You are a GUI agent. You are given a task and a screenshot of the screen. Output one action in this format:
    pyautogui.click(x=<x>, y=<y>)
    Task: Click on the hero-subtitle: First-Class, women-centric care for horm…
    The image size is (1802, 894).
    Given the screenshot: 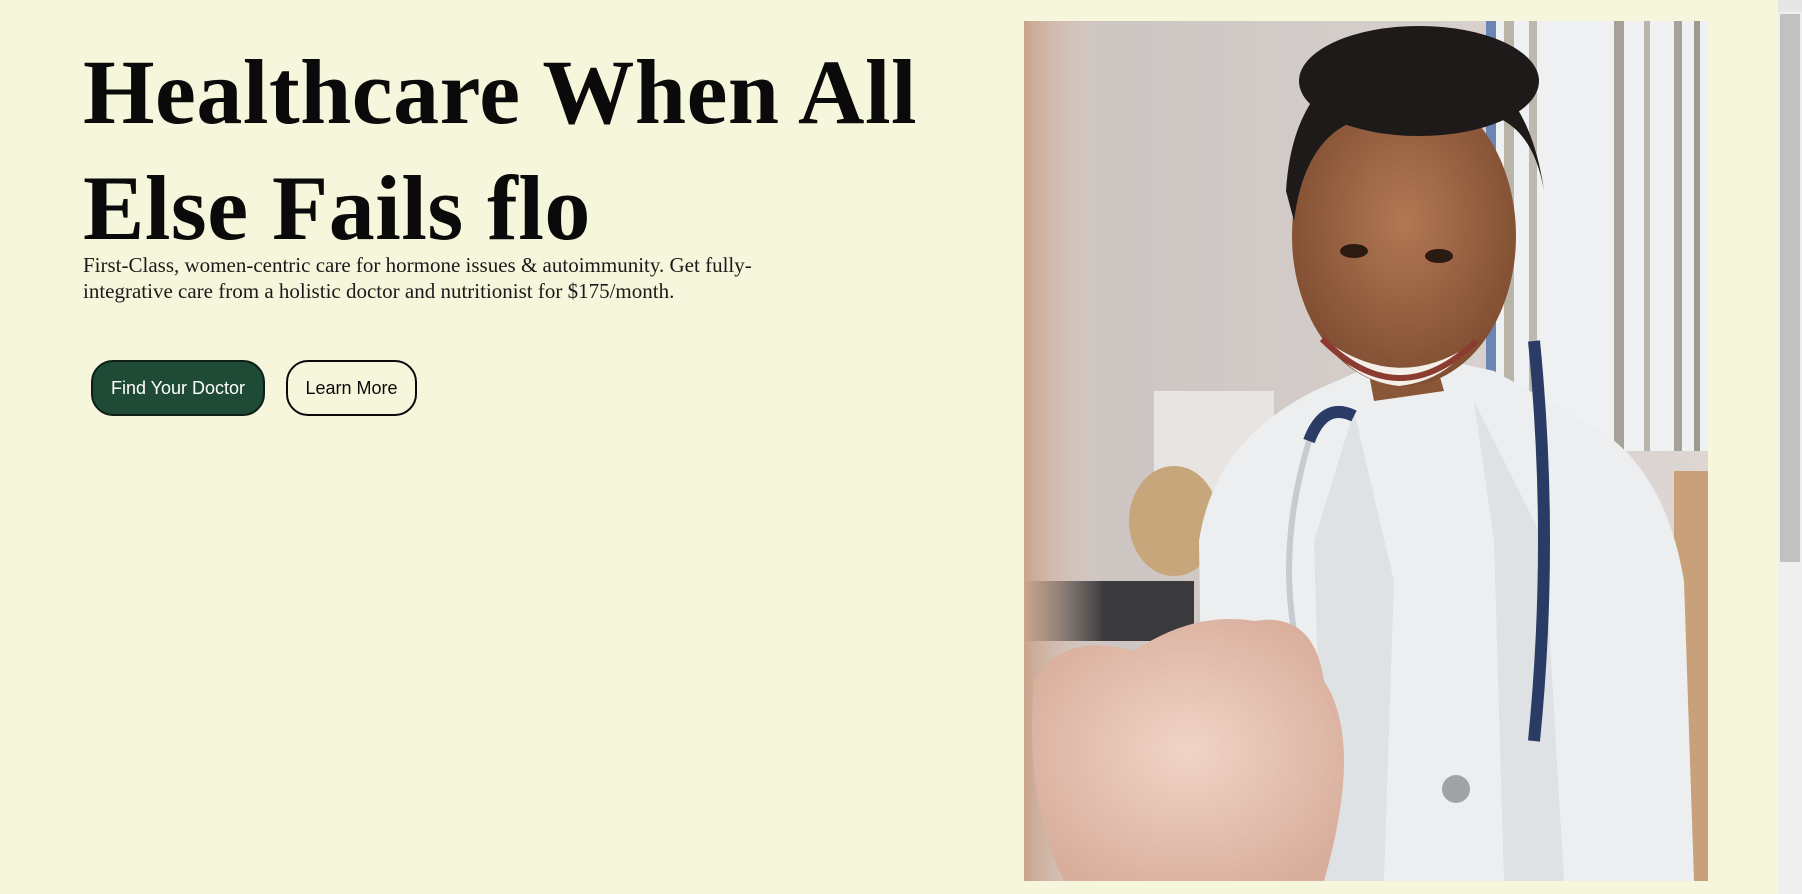 What is the action you would take?
    pyautogui.click(x=417, y=278)
    